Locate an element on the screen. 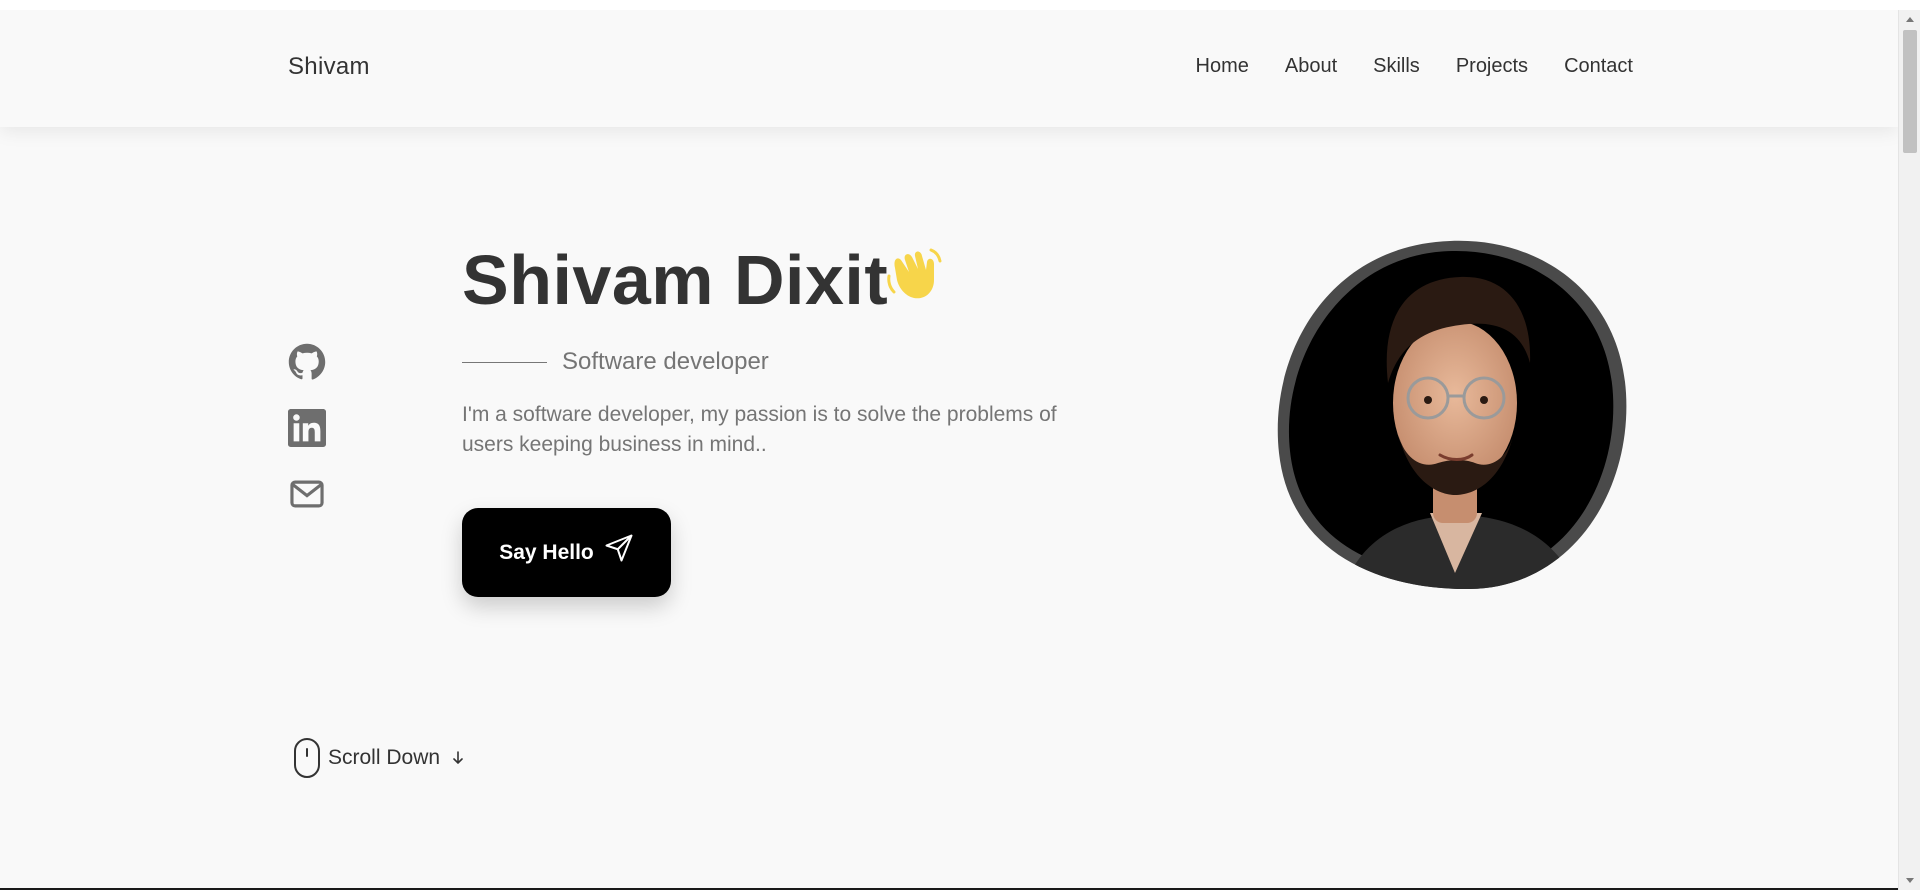 The height and width of the screenshot is (890, 1920). say-hello-button: Say Hello is located at coordinates (566, 552).